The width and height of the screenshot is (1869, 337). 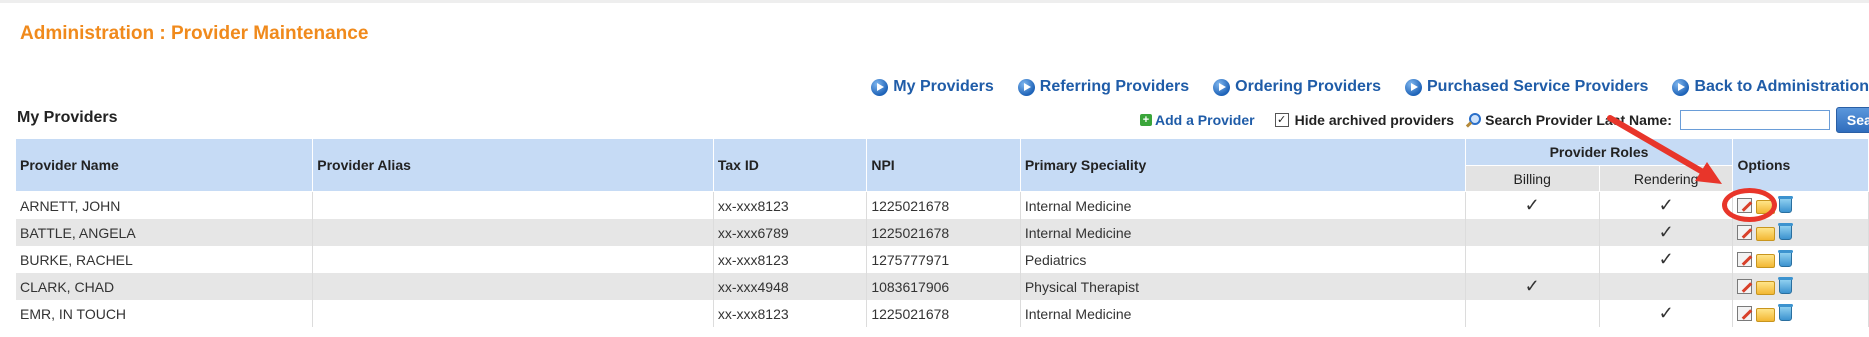 What do you see at coordinates (1308, 86) in the screenshot?
I see `nav-label: Ordering Providers` at bounding box center [1308, 86].